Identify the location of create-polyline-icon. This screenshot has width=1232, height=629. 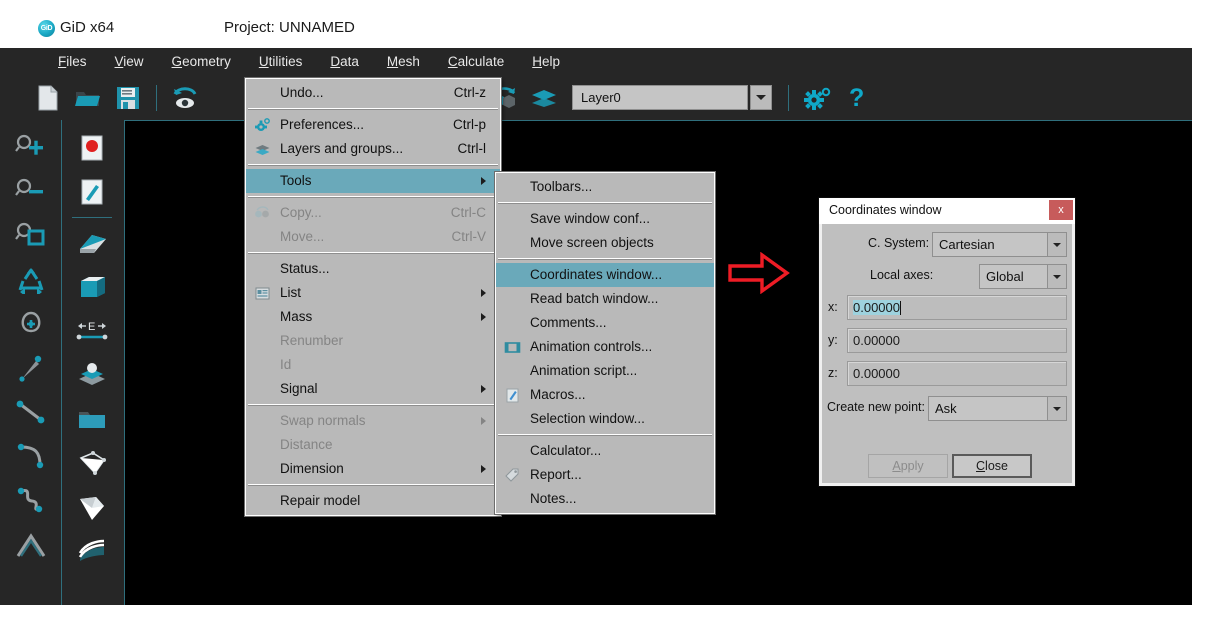
(31, 544).